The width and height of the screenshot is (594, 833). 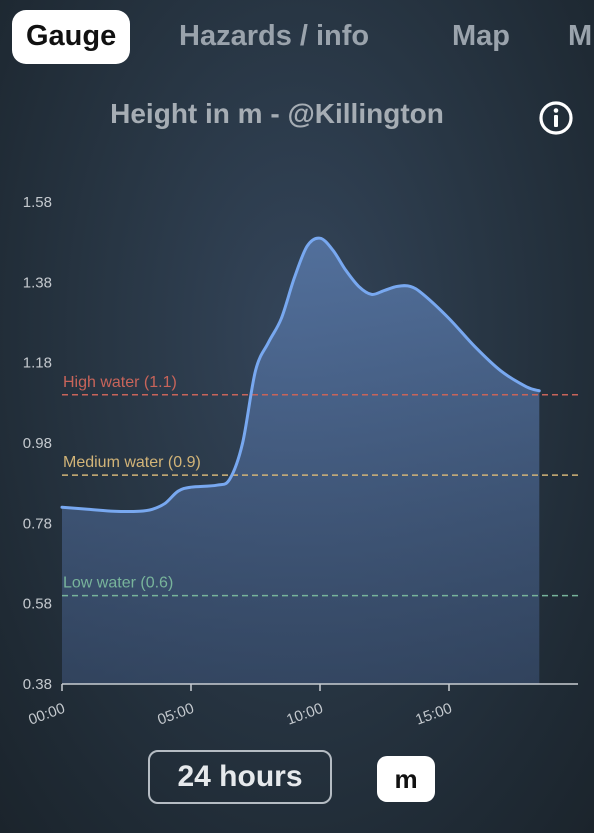 What do you see at coordinates (481, 37) in the screenshot?
I see `tab-map: Map` at bounding box center [481, 37].